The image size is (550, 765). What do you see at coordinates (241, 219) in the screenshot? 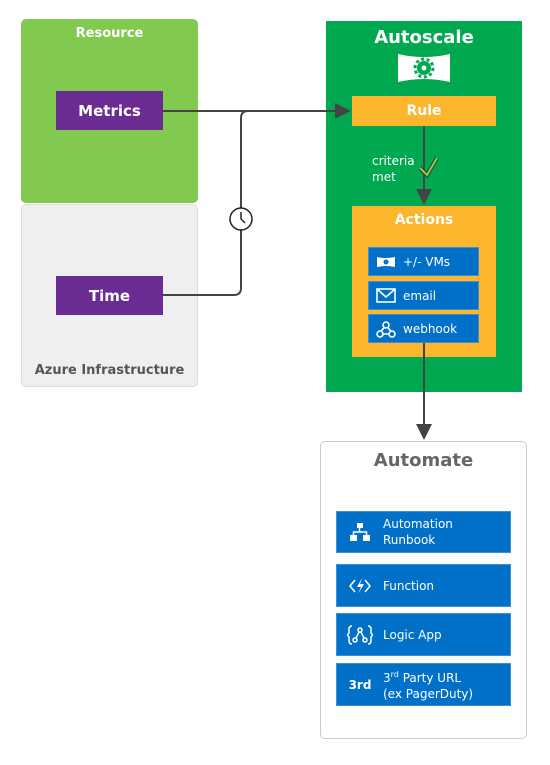
I see `clock-icon` at bounding box center [241, 219].